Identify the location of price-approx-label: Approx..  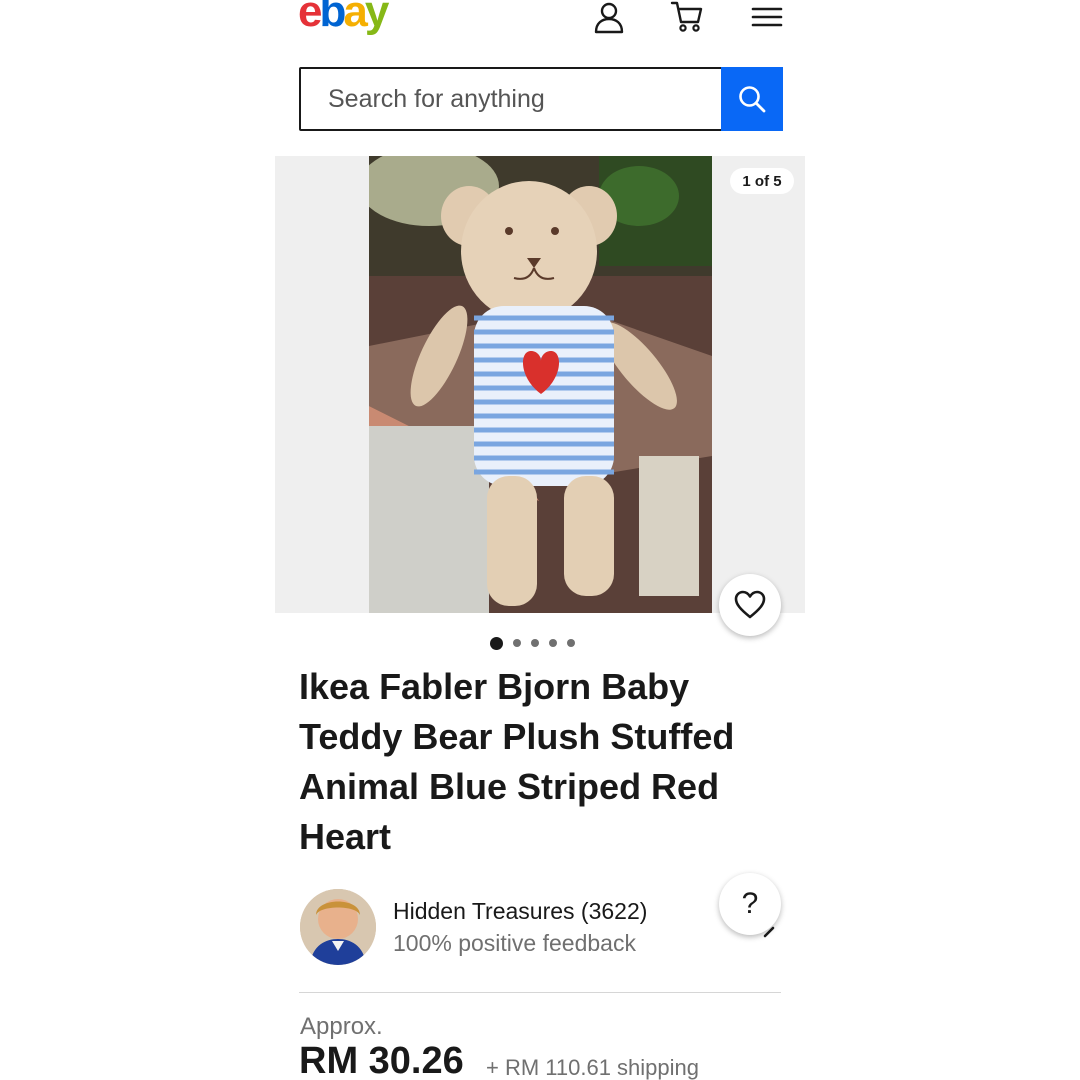
(341, 1026).